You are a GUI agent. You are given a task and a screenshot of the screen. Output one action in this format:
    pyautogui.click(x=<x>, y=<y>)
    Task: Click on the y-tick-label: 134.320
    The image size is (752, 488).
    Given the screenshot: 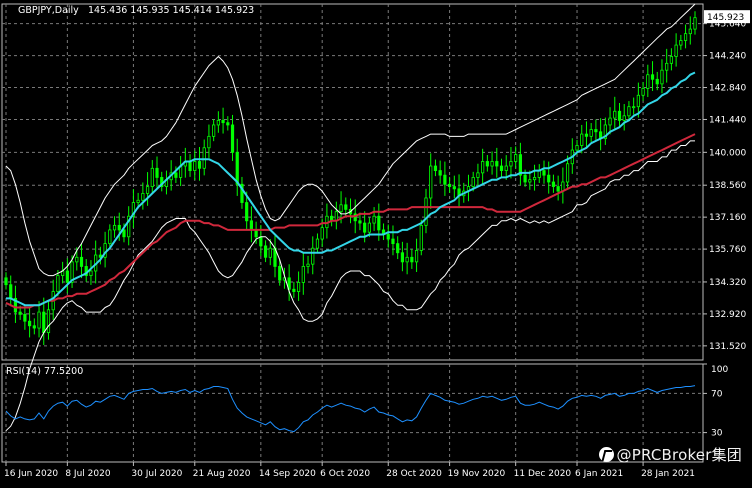 What is the action you would take?
    pyautogui.click(x=727, y=283)
    